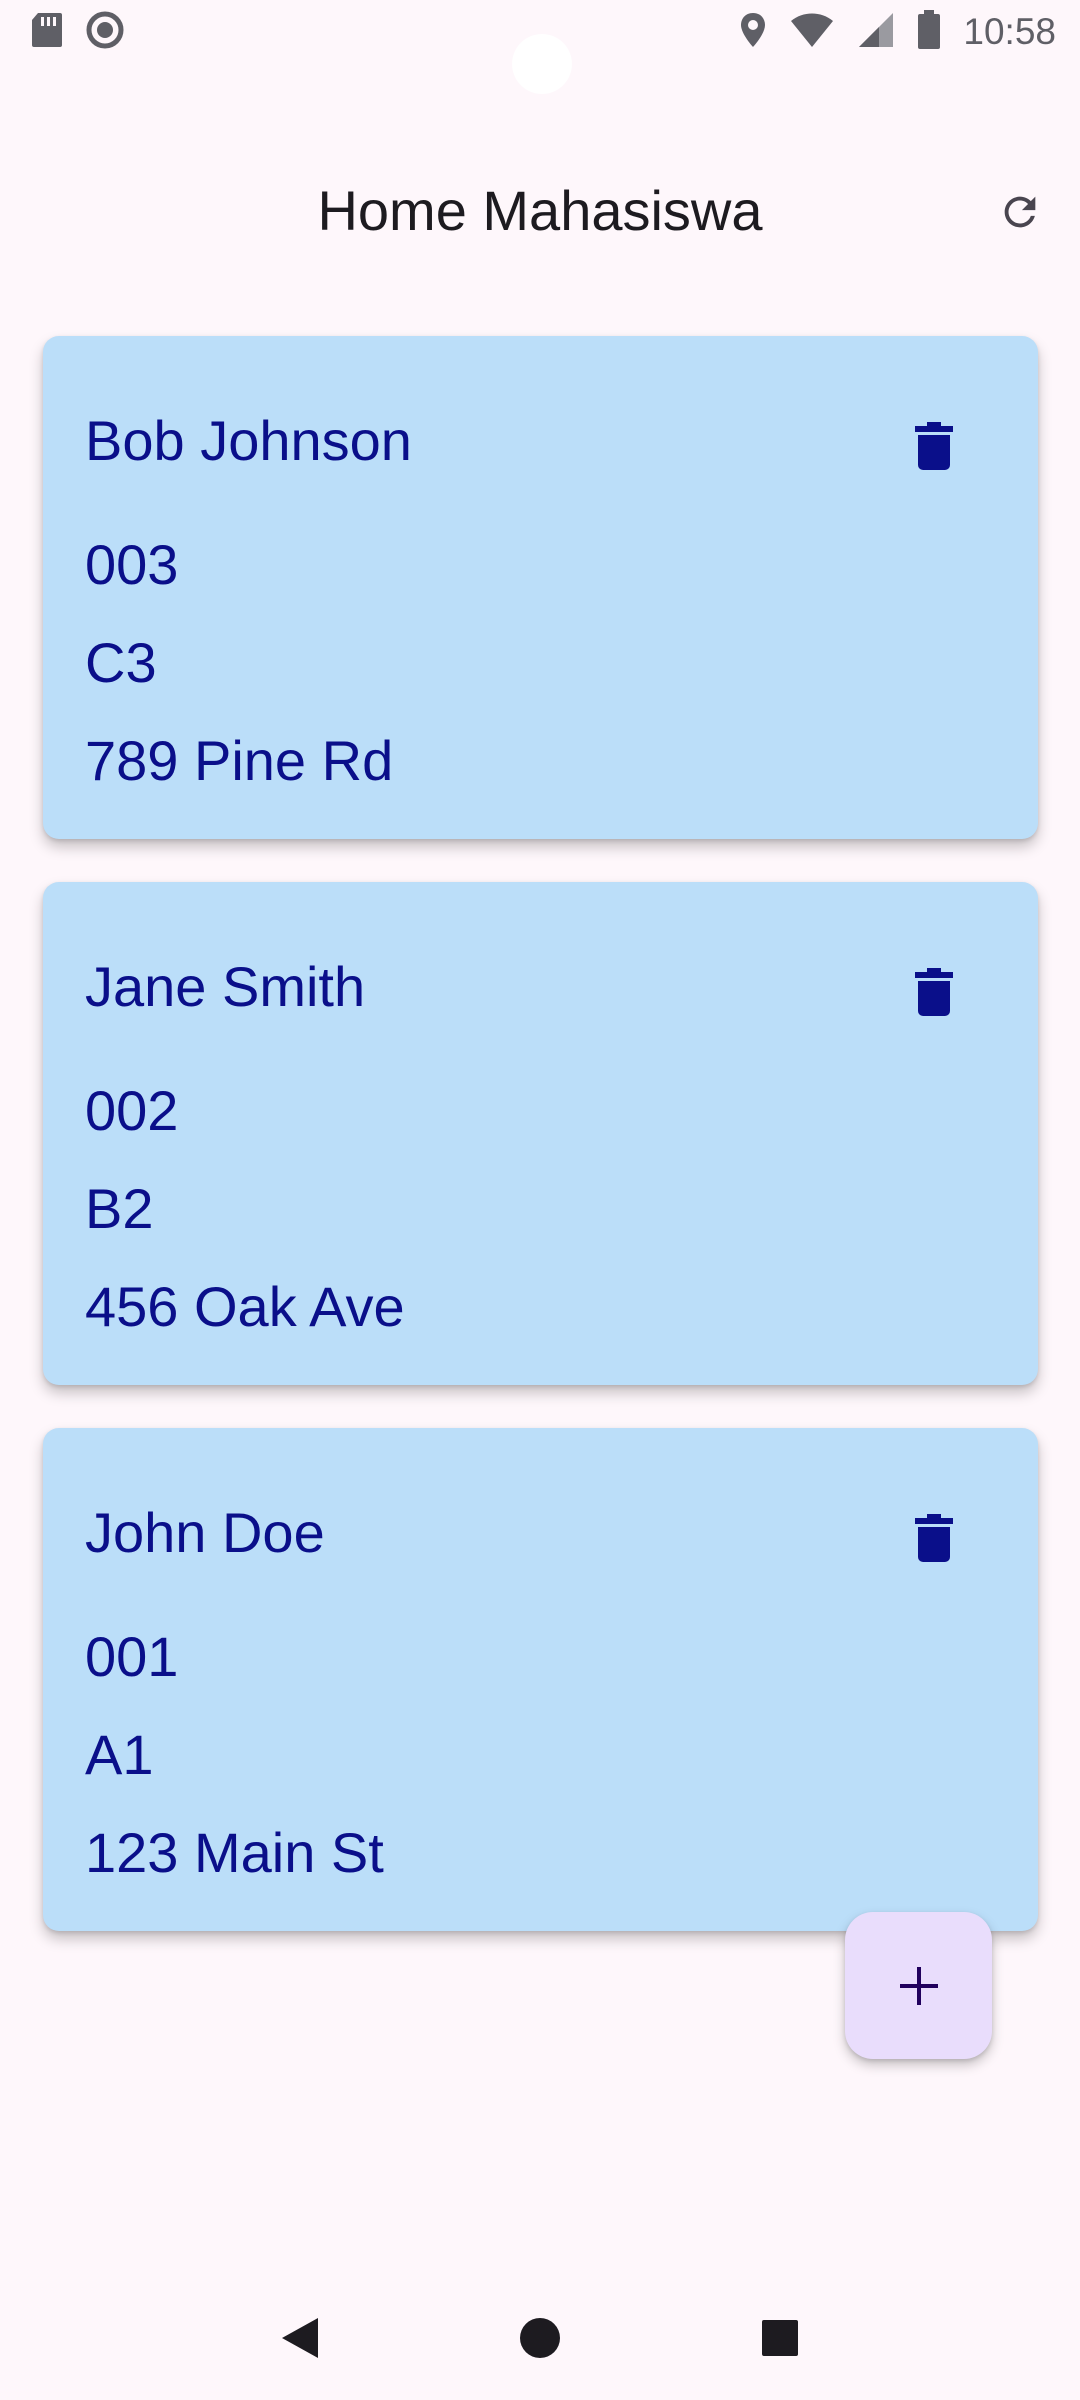  Describe the element at coordinates (234, 1852) in the screenshot. I see `student-address: 123 Main St` at that location.